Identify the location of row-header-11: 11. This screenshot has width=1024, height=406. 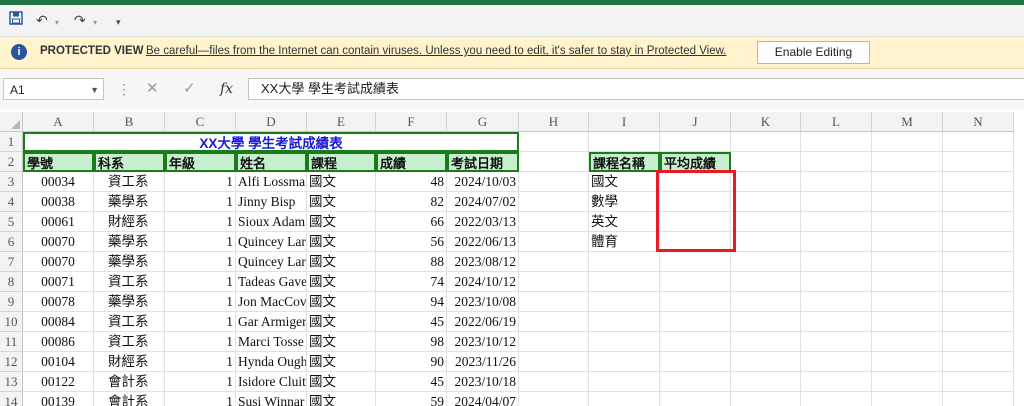
(11, 342).